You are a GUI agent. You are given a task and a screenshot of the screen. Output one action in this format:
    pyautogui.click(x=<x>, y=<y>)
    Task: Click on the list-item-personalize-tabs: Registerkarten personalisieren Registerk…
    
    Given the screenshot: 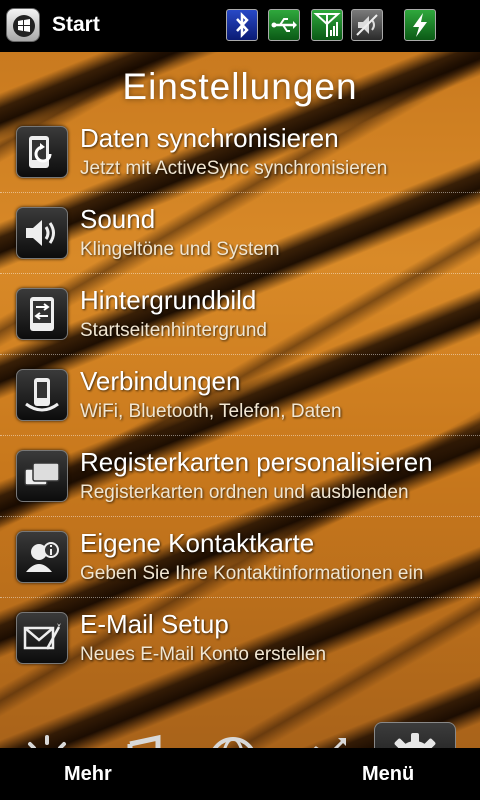 What is the action you would take?
    pyautogui.click(x=240, y=476)
    